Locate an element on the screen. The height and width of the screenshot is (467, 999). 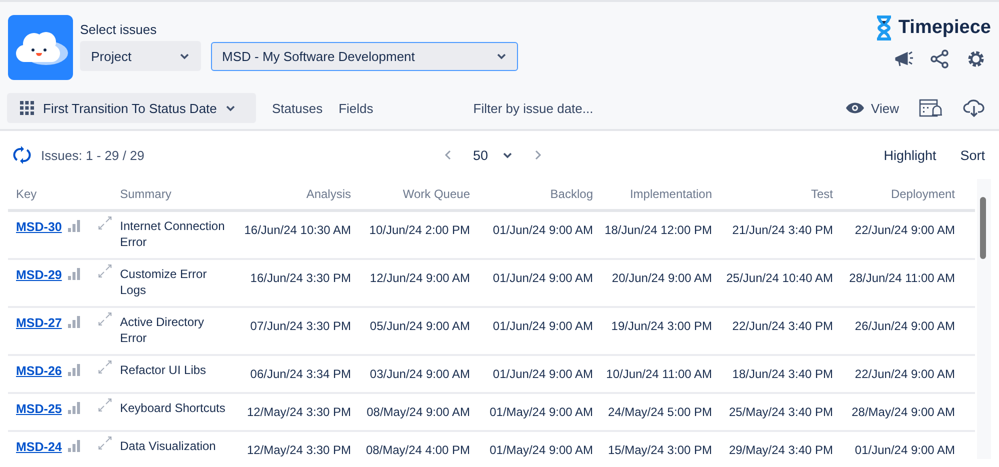
select-issues-label: Select issues is located at coordinates (119, 30).